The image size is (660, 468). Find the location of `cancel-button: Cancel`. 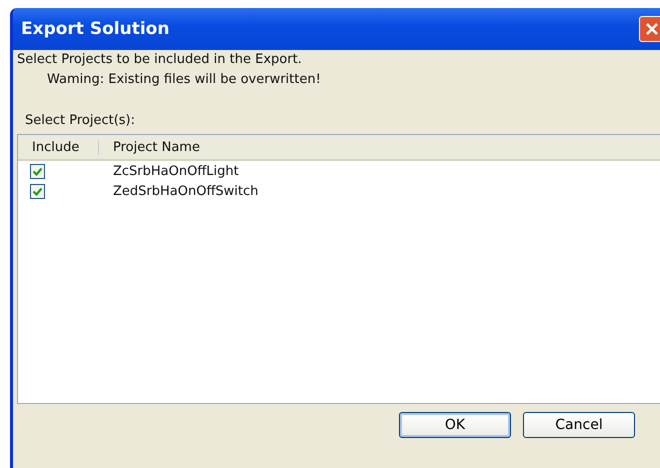

cancel-button: Cancel is located at coordinates (579, 425).